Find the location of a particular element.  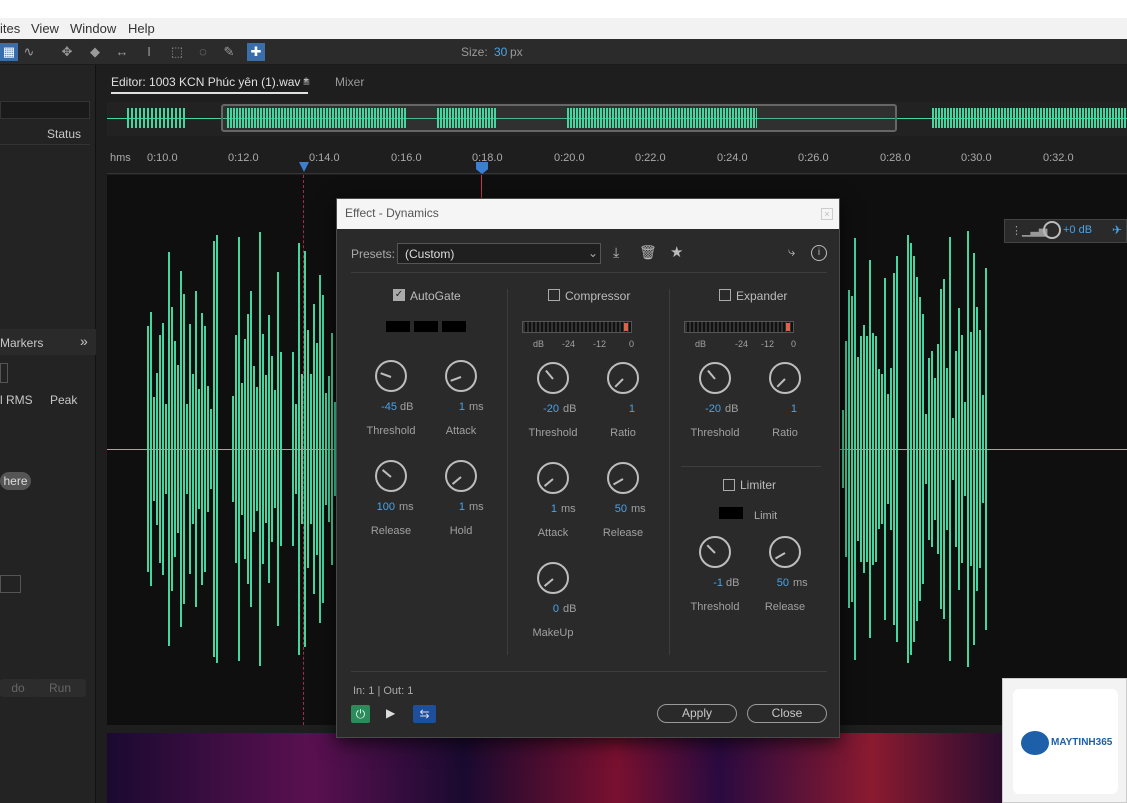

comp-threshold-value: -20 is located at coordinates (545, 409).